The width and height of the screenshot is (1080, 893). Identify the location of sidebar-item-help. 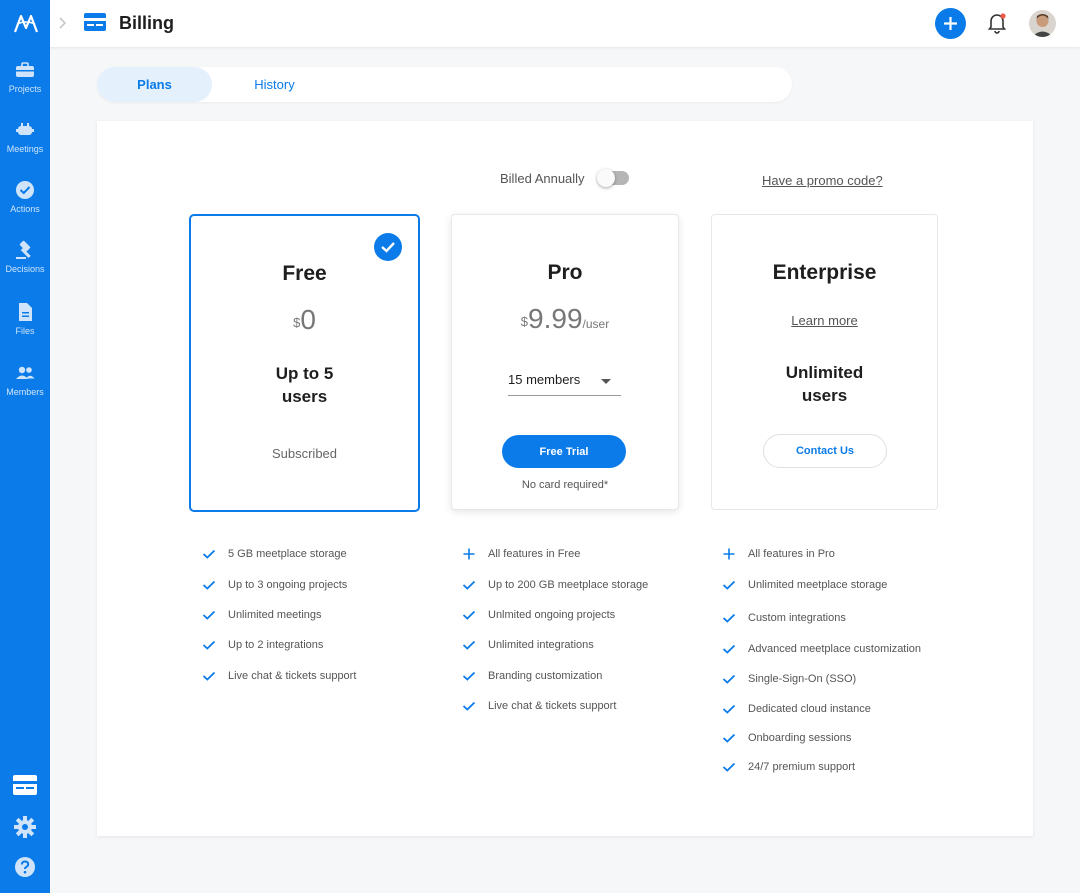
(25, 869).